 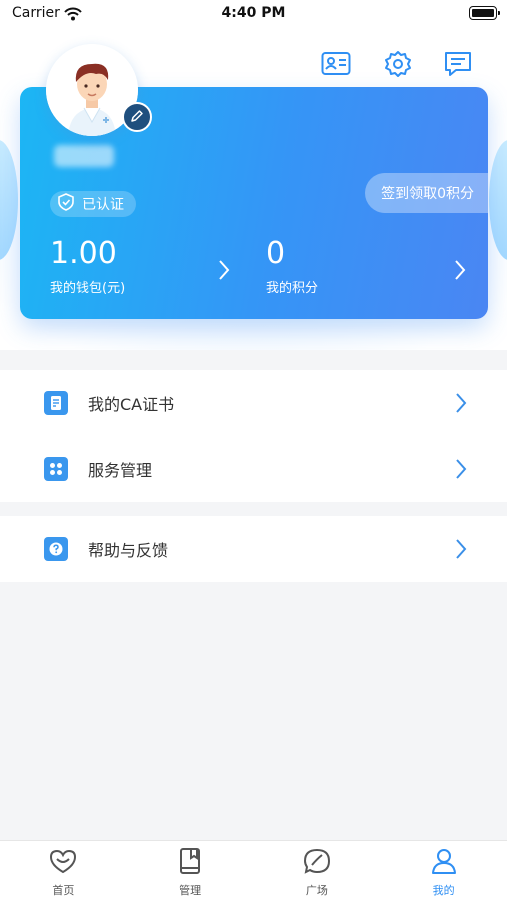 I want to click on grid-icon, so click(x=56, y=469).